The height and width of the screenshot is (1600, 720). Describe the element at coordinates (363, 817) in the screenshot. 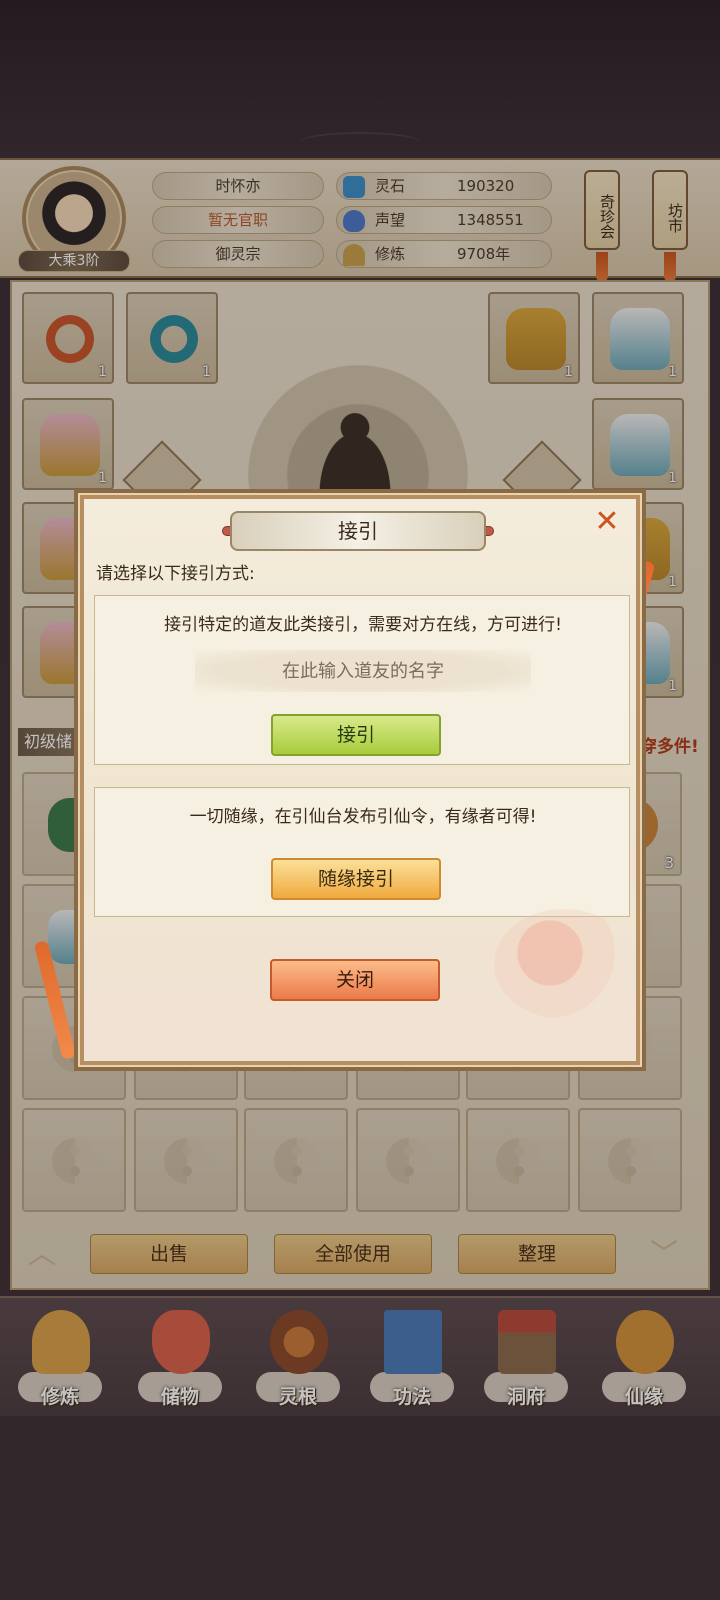

I see `random-guide-description: 一切随缘，在引仙台发布引仙令，有缘者可得!` at that location.